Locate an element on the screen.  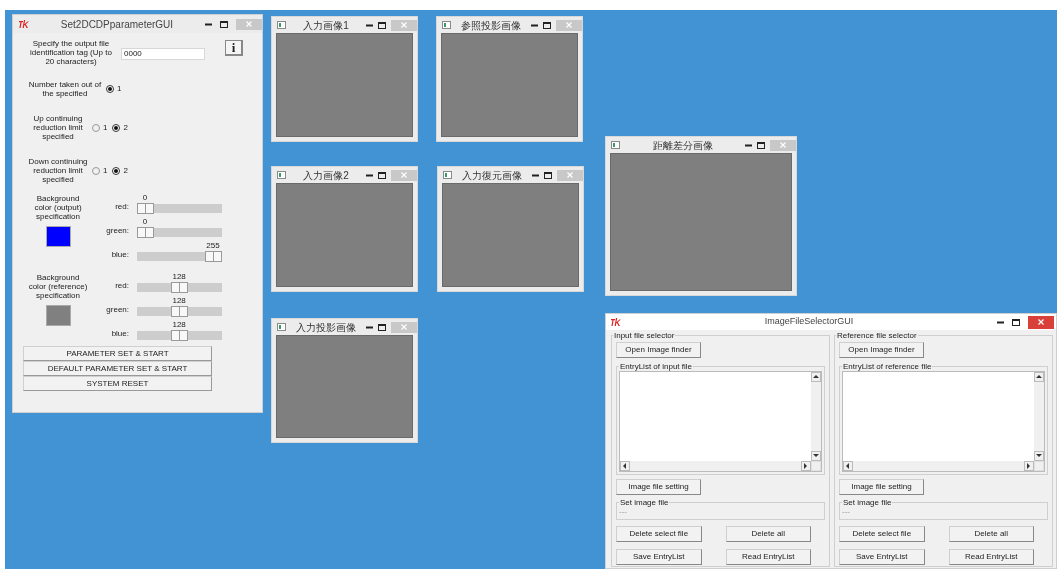
close-button is located at coordinates (1041, 322).